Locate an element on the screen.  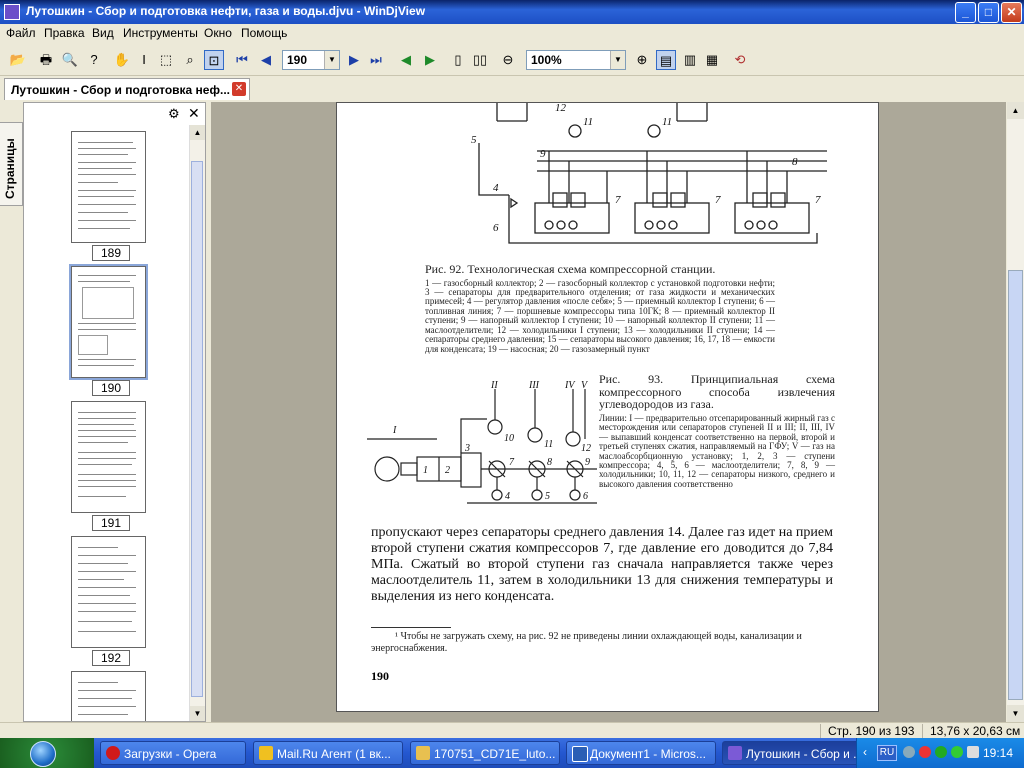
next-page-icon: ▶ is located at coordinates (354, 60).